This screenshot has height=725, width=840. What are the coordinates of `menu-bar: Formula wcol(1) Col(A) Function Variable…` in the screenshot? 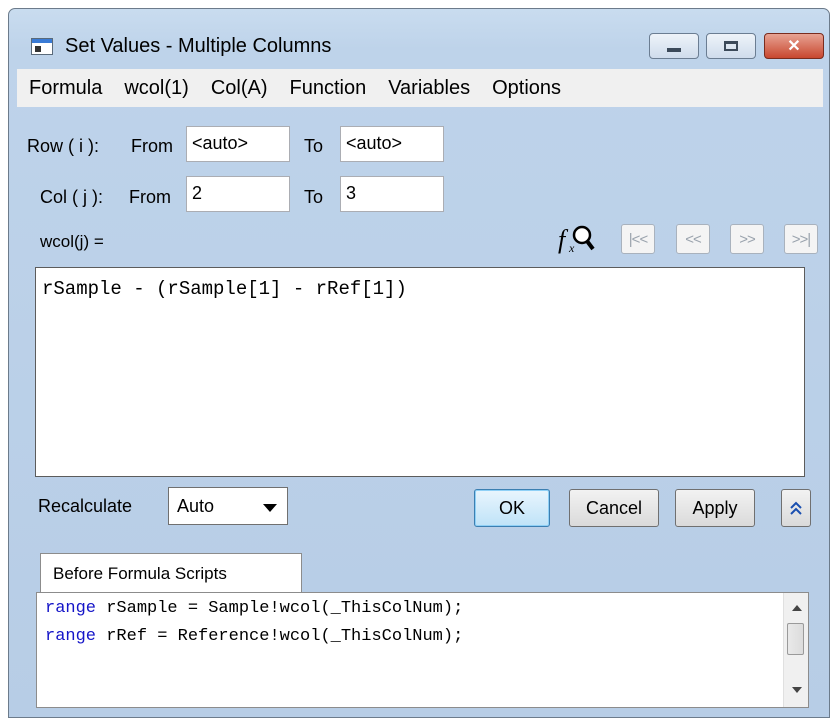 It's located at (420, 88).